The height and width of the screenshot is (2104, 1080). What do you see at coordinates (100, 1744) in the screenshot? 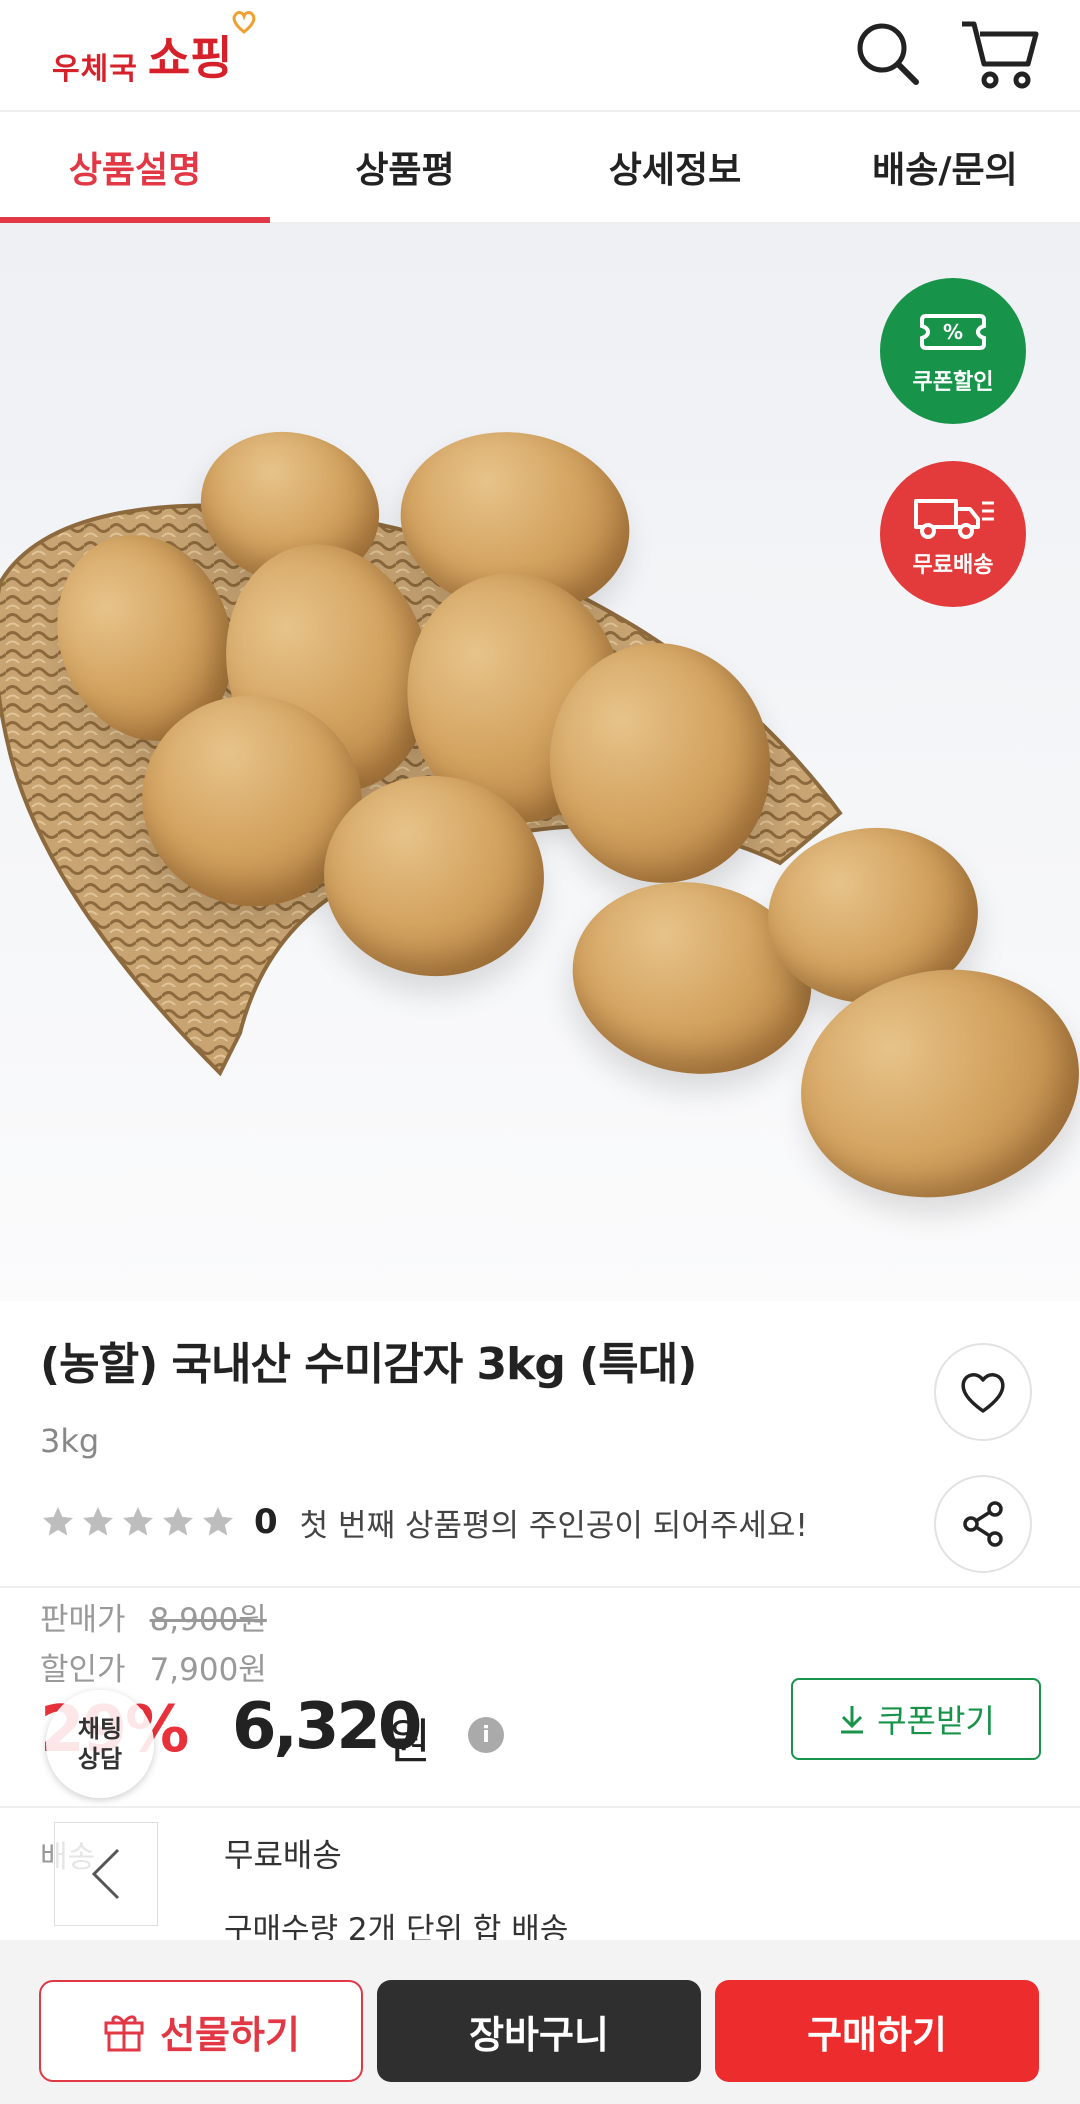
I see `chat-consult-button: 채팅 상담` at bounding box center [100, 1744].